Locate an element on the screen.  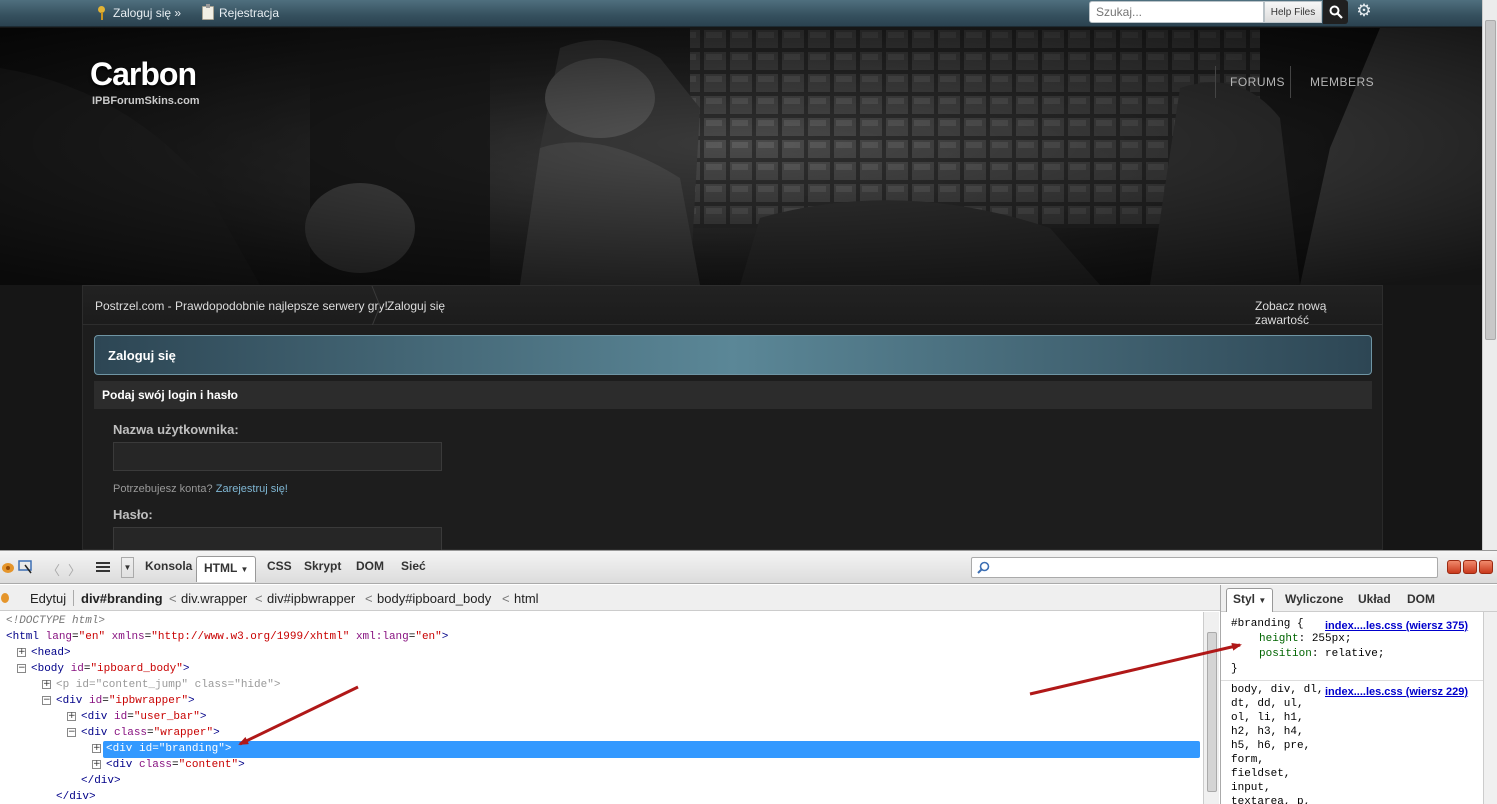
firebug-toolbar: 〈 〉 ▼ Konsola HTML ▼ CSS Skrypt DOM Sieć is located at coordinates (748, 567).